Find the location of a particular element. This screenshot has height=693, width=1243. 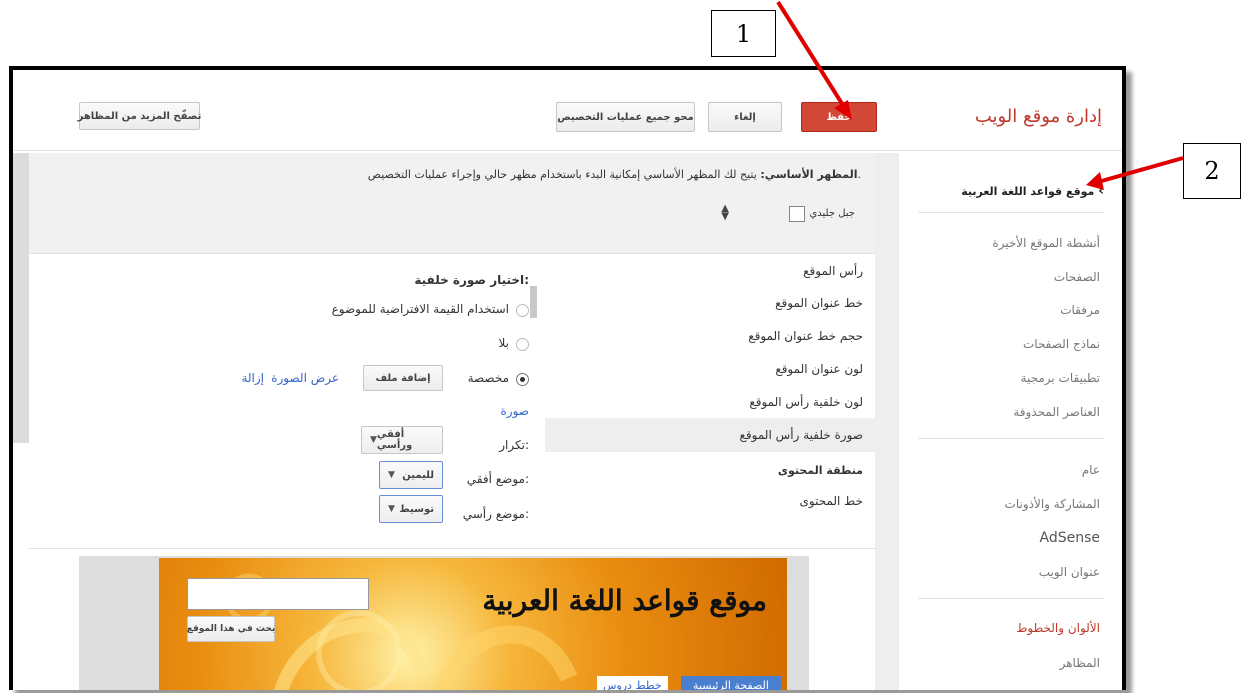

hpos-select: ▼ لليمين is located at coordinates (411, 475).